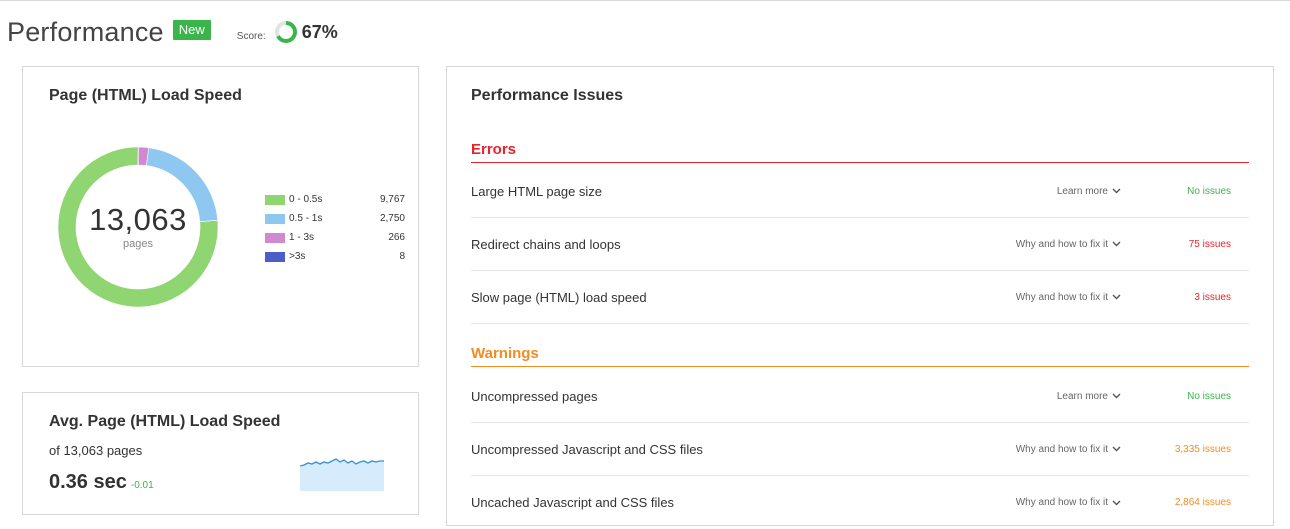 The height and width of the screenshot is (529, 1290). What do you see at coordinates (645, 0) in the screenshot?
I see `top-divider` at bounding box center [645, 0].